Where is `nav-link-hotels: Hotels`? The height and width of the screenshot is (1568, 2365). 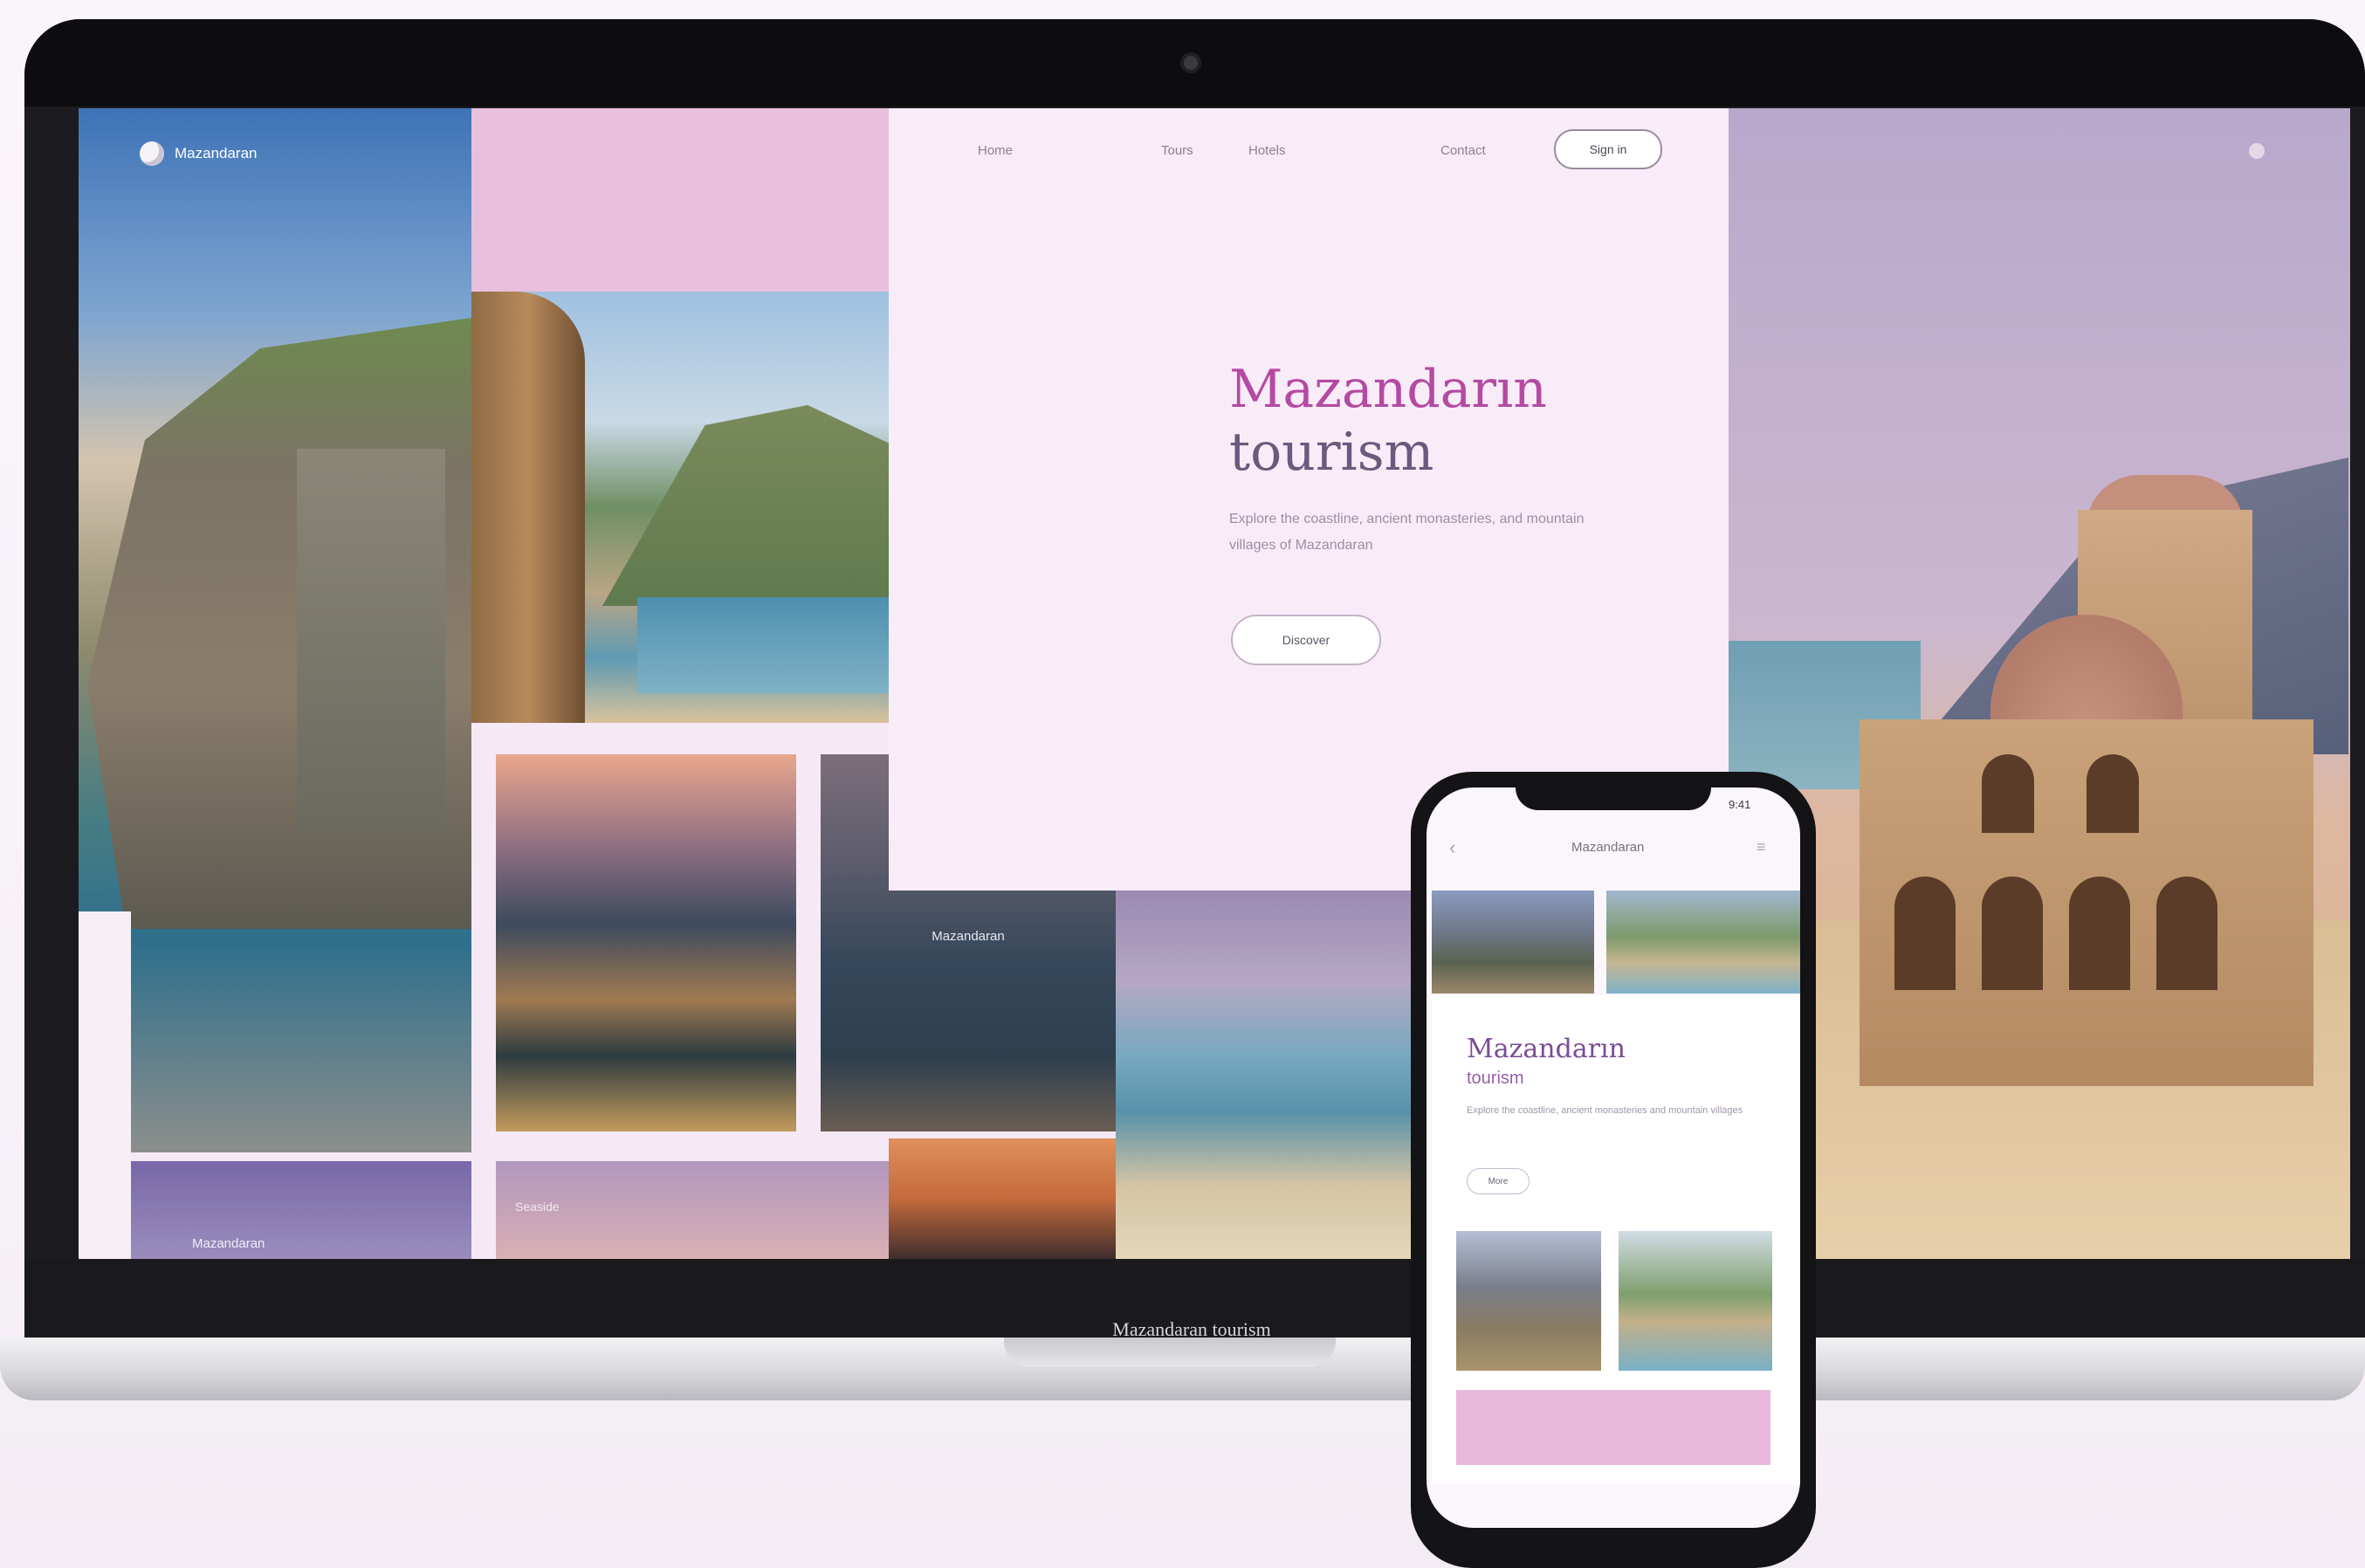 nav-link-hotels: Hotels is located at coordinates (1267, 151).